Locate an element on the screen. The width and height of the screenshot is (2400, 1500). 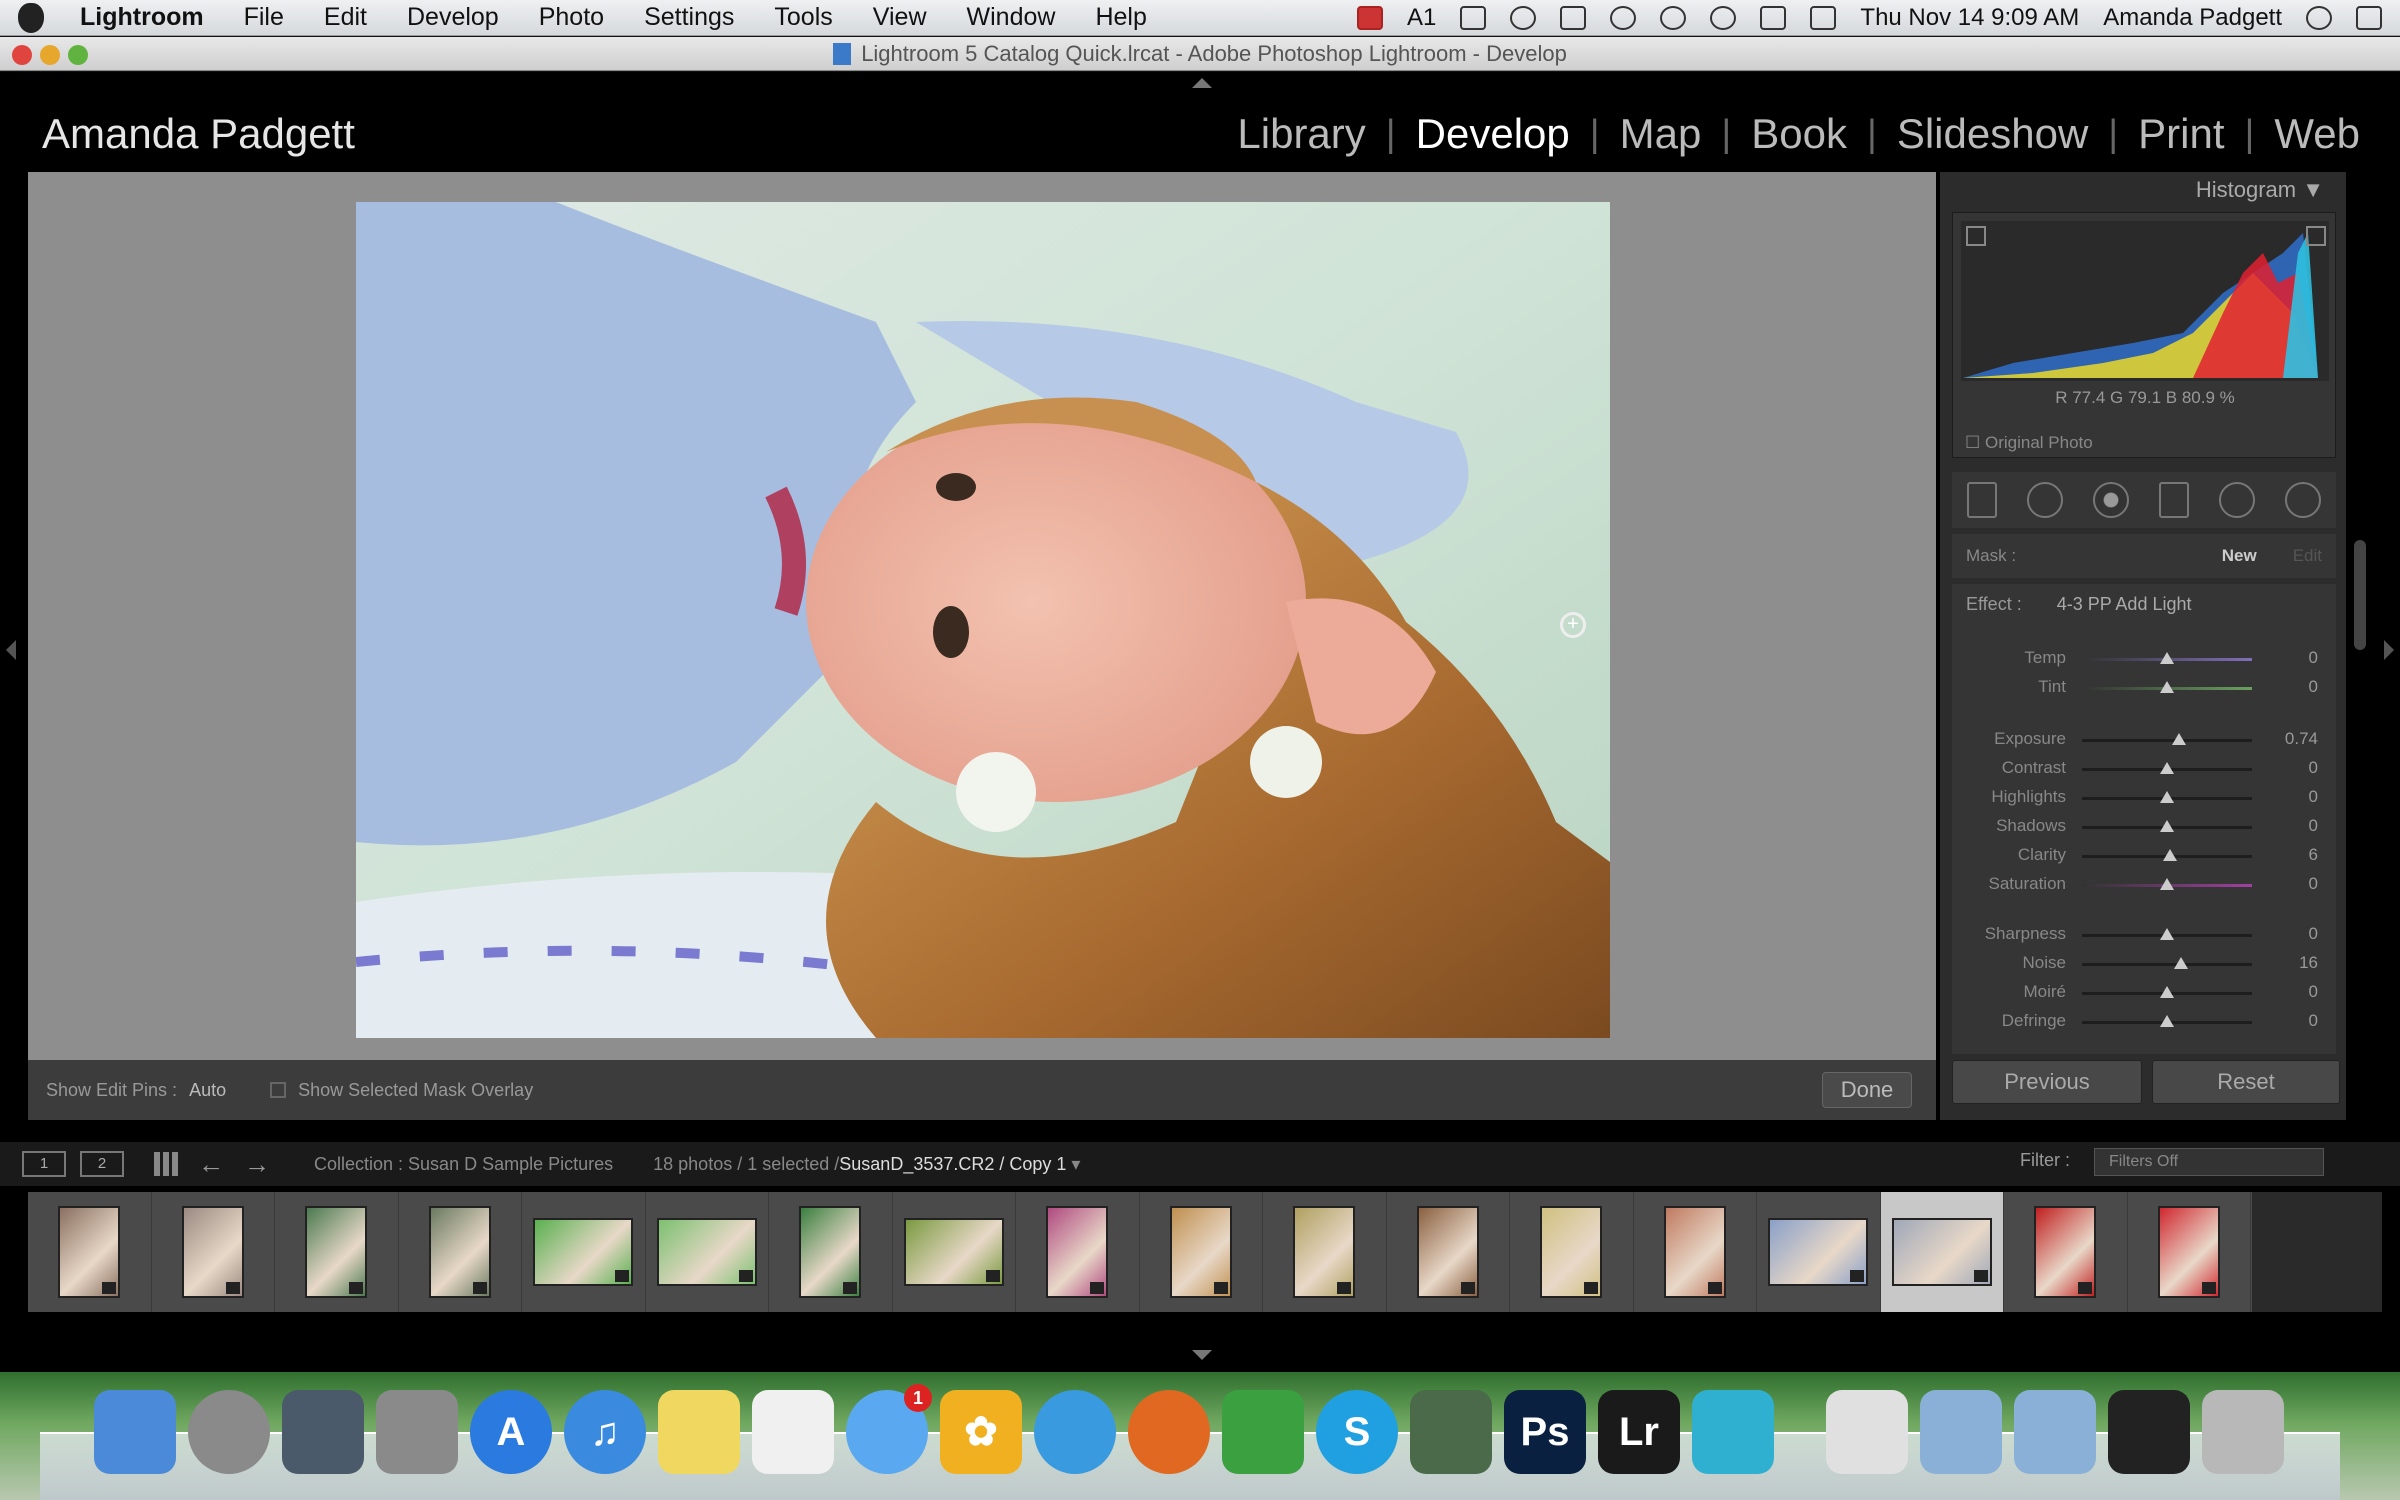
secondary-window-button: 2 is located at coordinates (102, 1164).